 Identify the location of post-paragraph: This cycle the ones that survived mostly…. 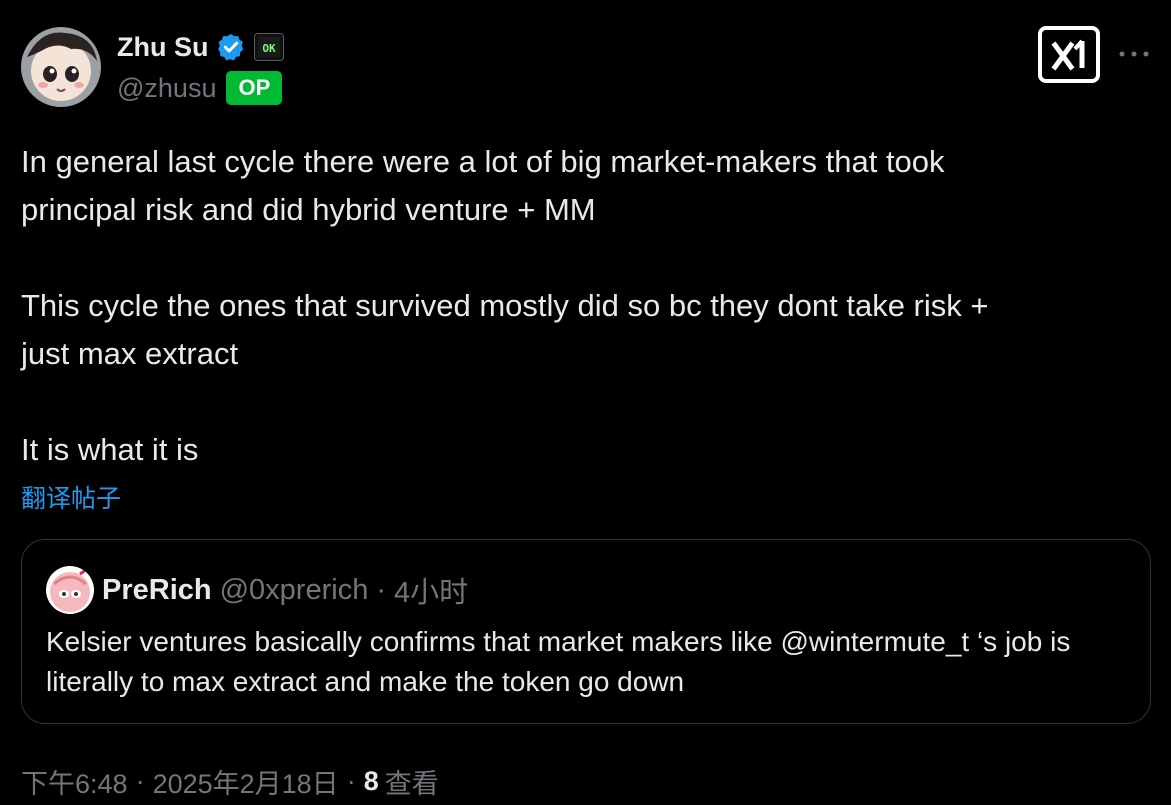
(505, 329).